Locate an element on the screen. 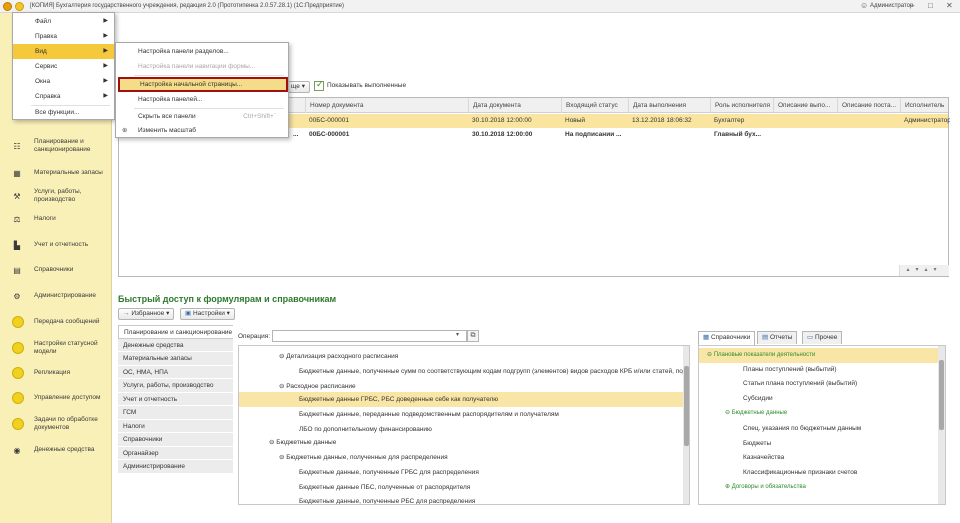 This screenshot has height=523, width=960. list-item: Субсидии is located at coordinates (819, 399).